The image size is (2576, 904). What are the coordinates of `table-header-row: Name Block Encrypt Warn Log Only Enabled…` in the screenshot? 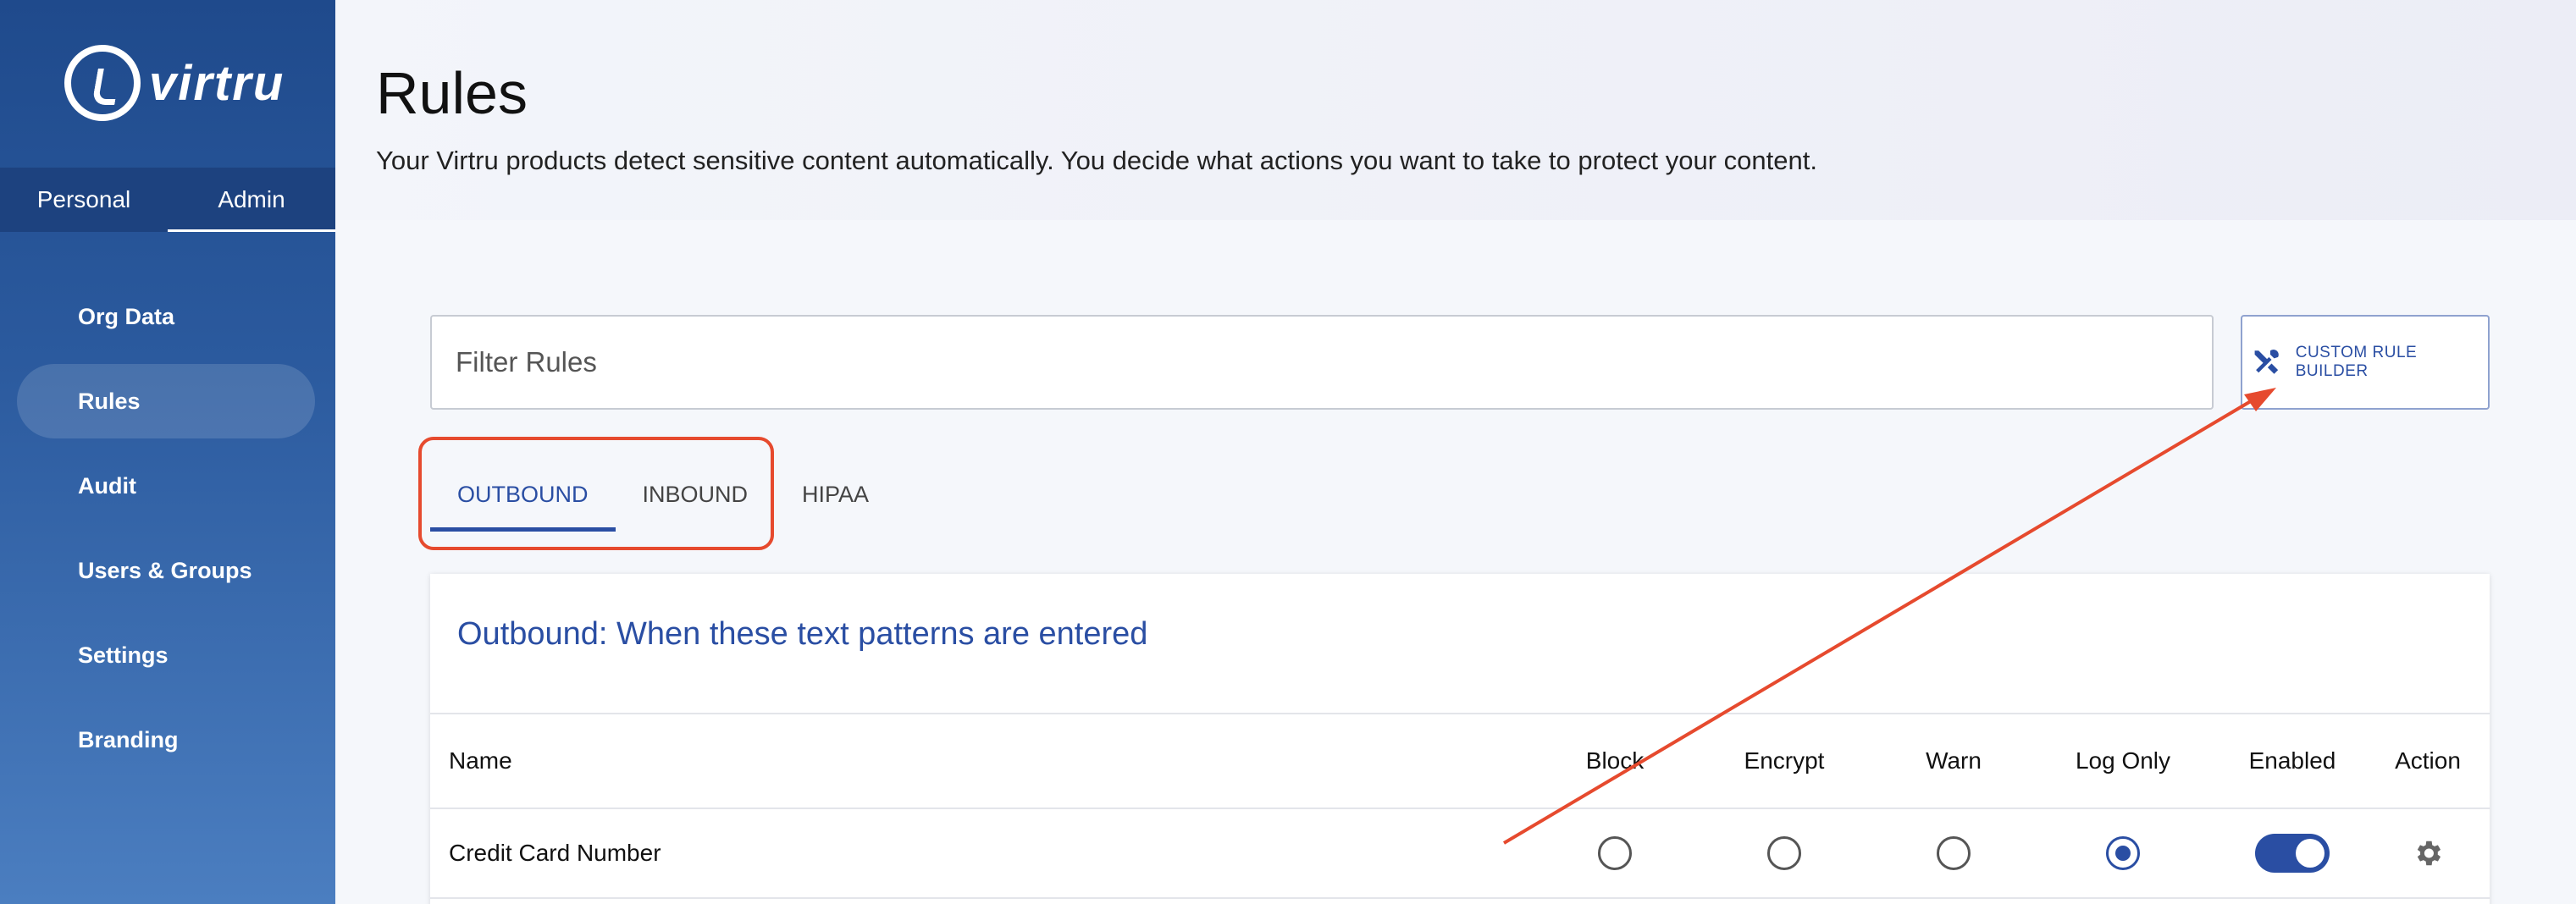 It's located at (1460, 761).